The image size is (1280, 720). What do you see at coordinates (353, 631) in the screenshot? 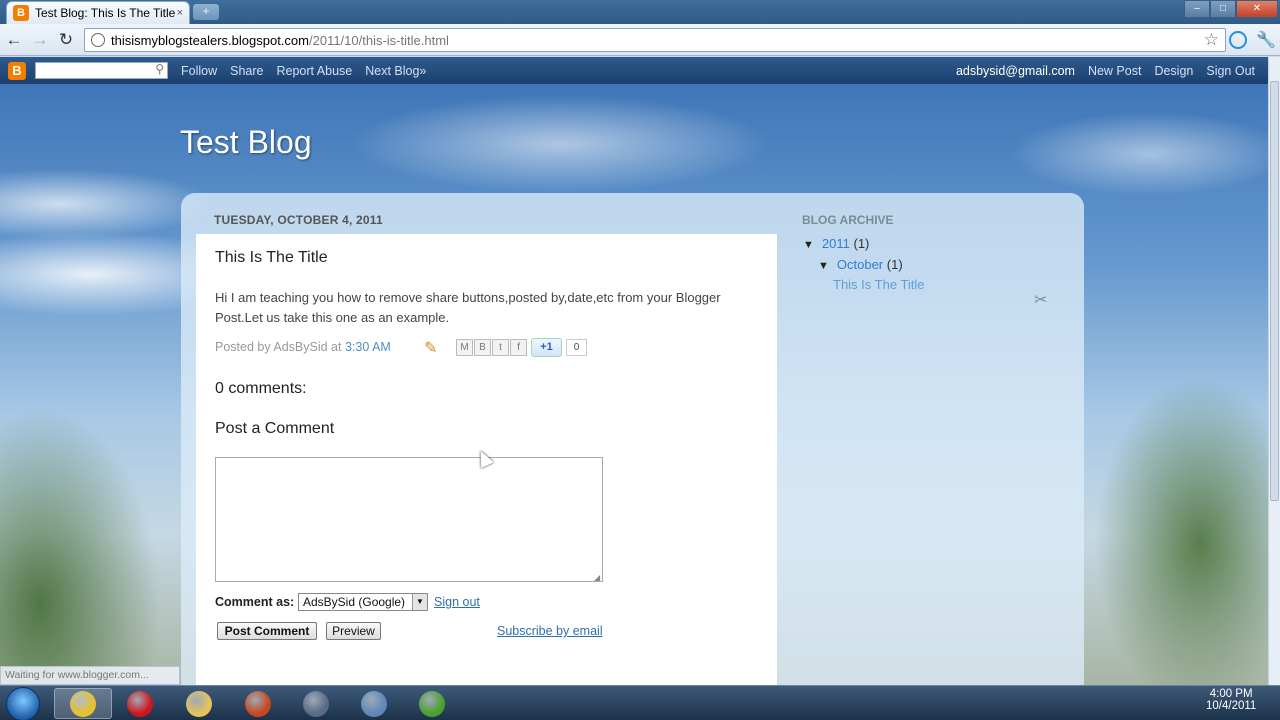
I see `preview-button: Preview` at bounding box center [353, 631].